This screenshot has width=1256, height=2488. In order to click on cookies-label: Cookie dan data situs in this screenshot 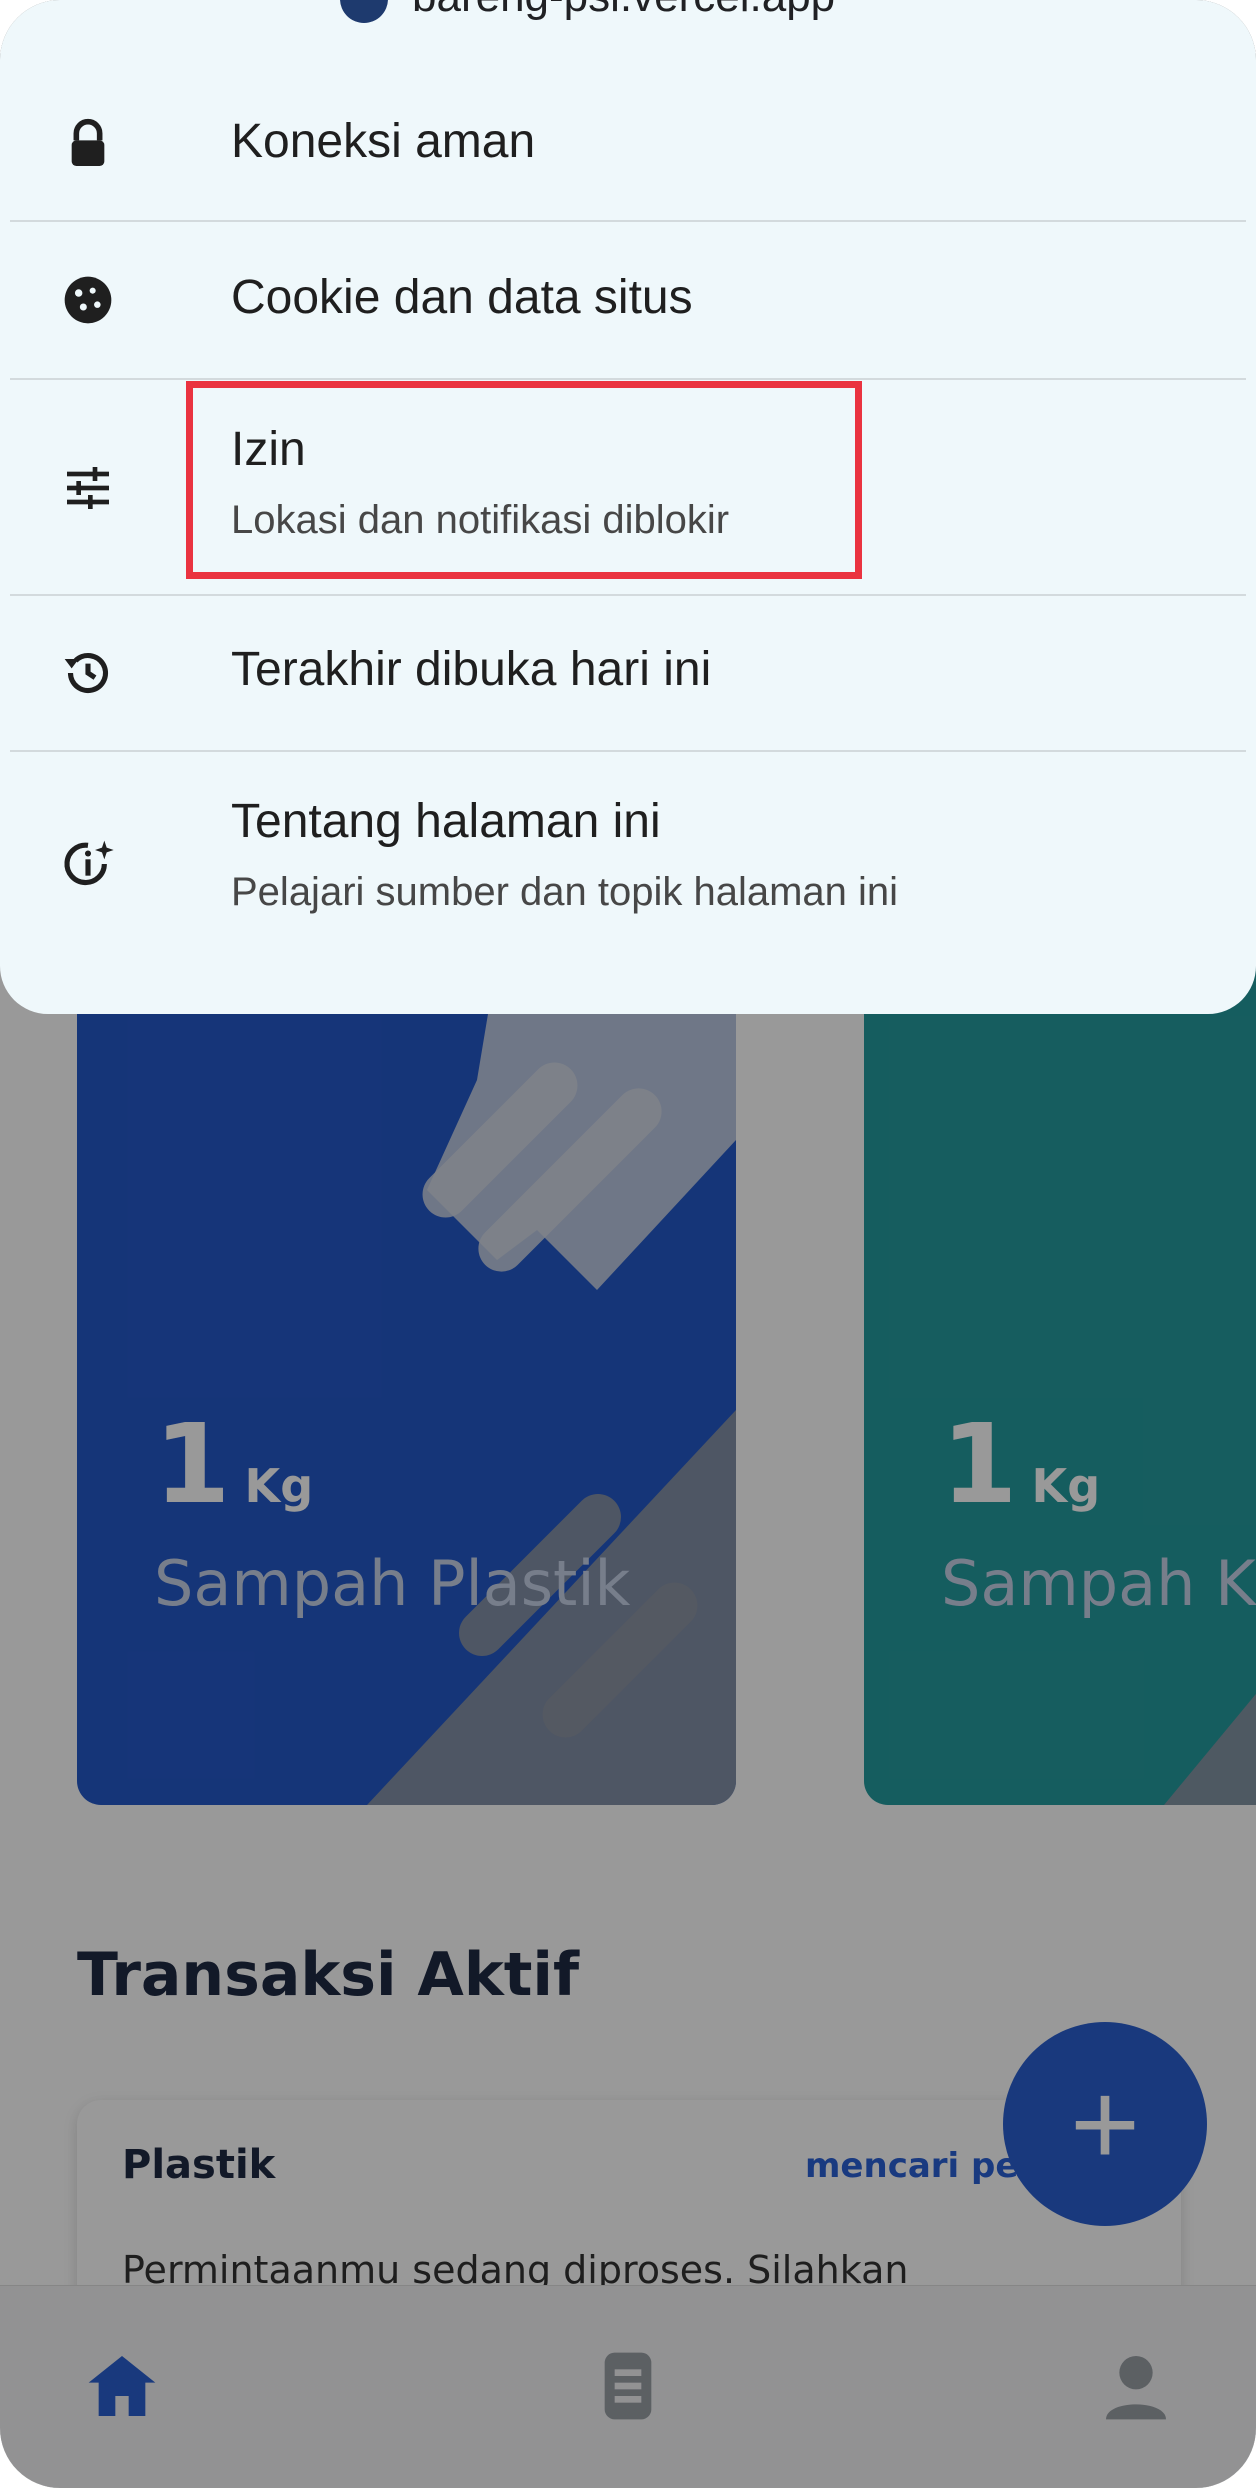, I will do `click(462, 297)`.